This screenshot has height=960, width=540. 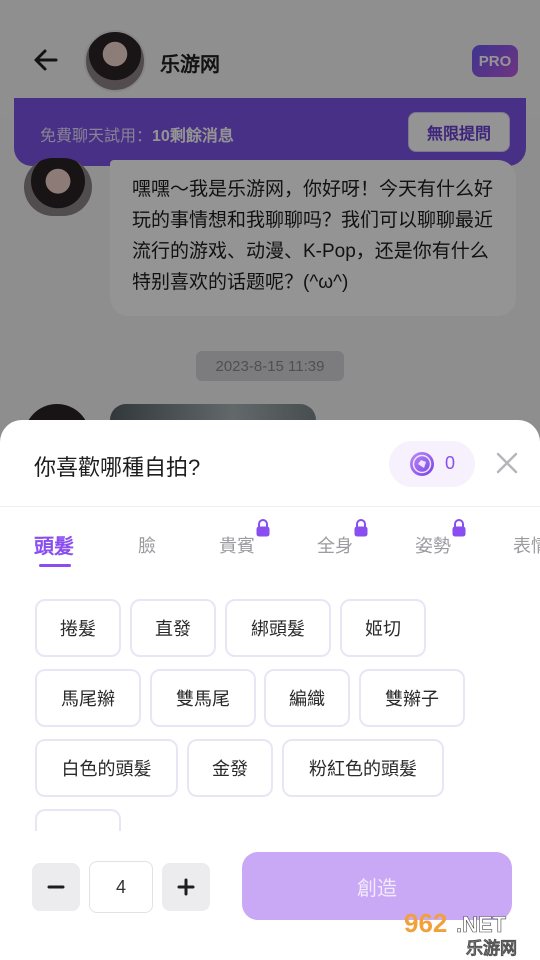 I want to click on watermark-suffix: .NET, so click(x=481, y=924).